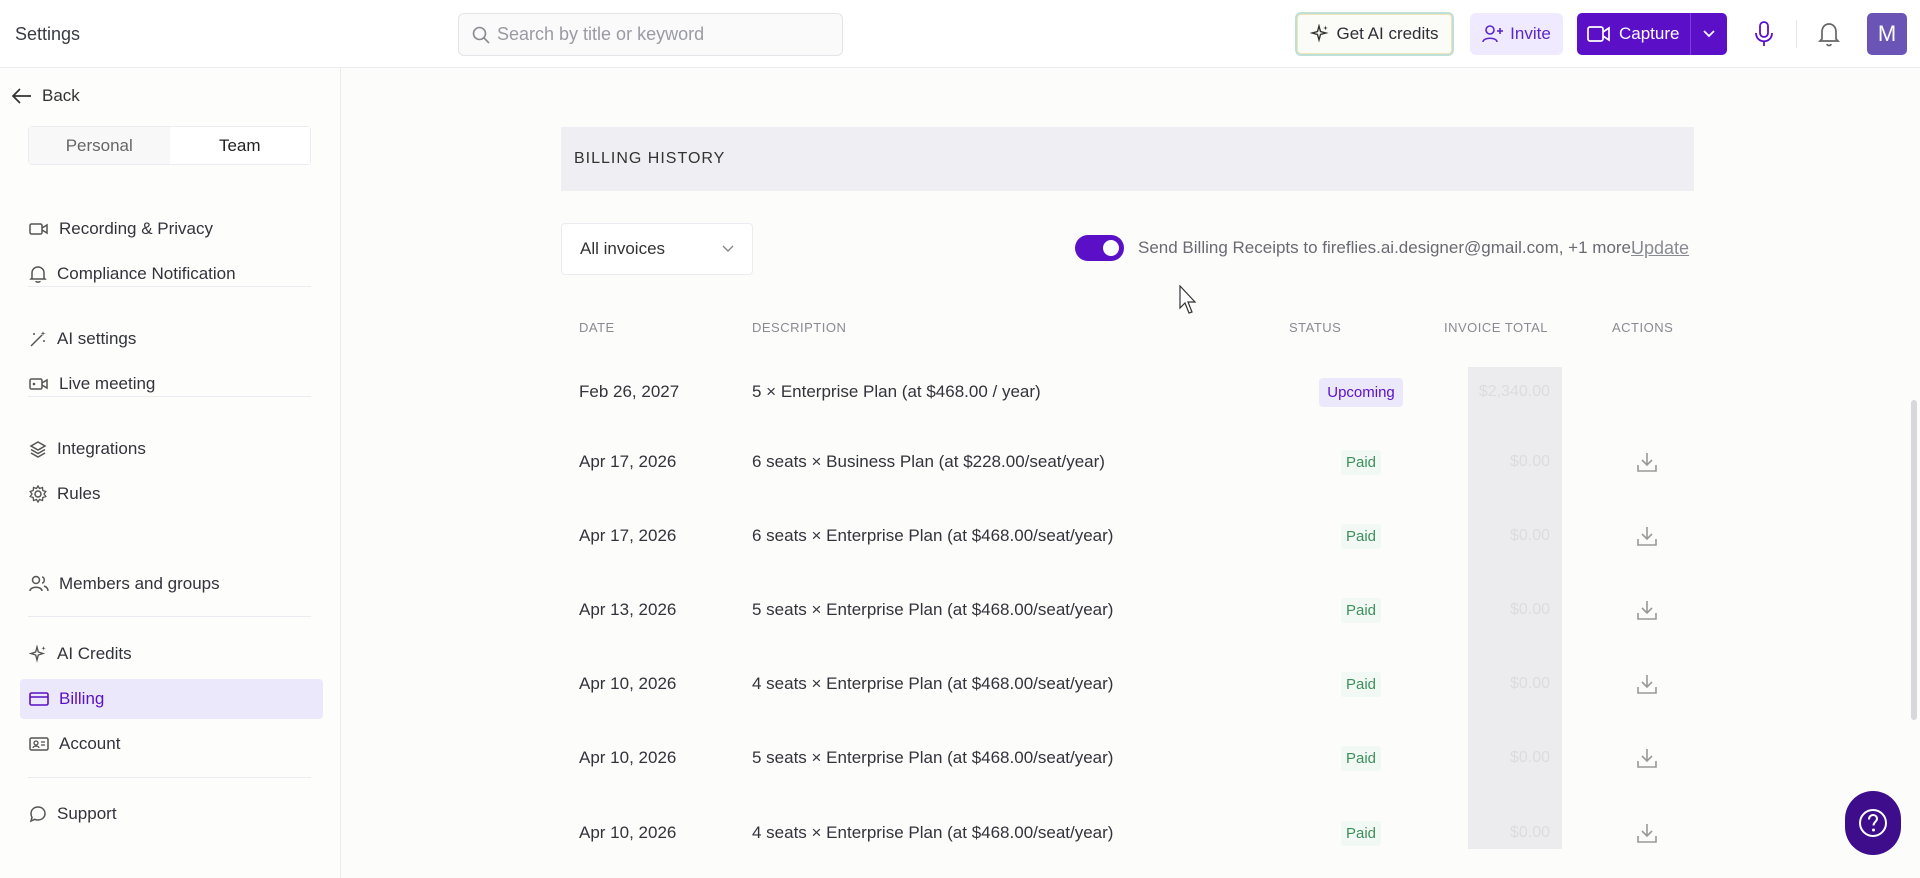 This screenshot has width=1920, height=878. Describe the element at coordinates (1374, 34) in the screenshot. I see `get-ai-credits-button: Get AI credits` at that location.